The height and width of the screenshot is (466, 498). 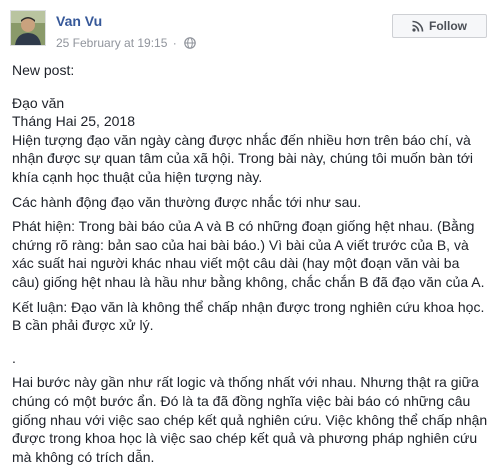 I want to click on globe-icon, so click(x=190, y=43).